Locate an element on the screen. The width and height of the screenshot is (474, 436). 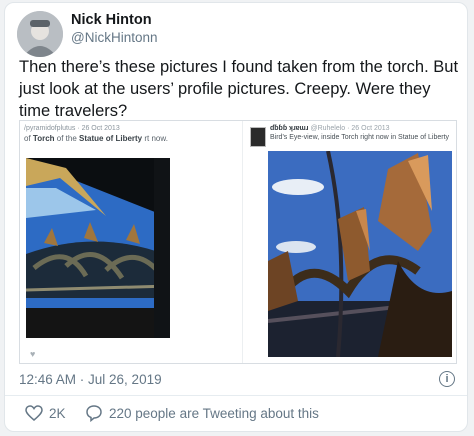
action-divider is located at coordinates (236, 395).